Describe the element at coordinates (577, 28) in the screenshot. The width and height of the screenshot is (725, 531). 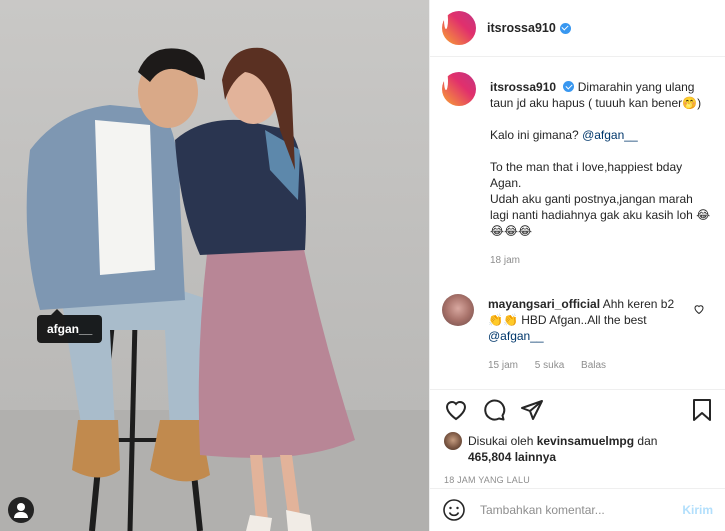
I see `post-header: itsrossa910` at that location.